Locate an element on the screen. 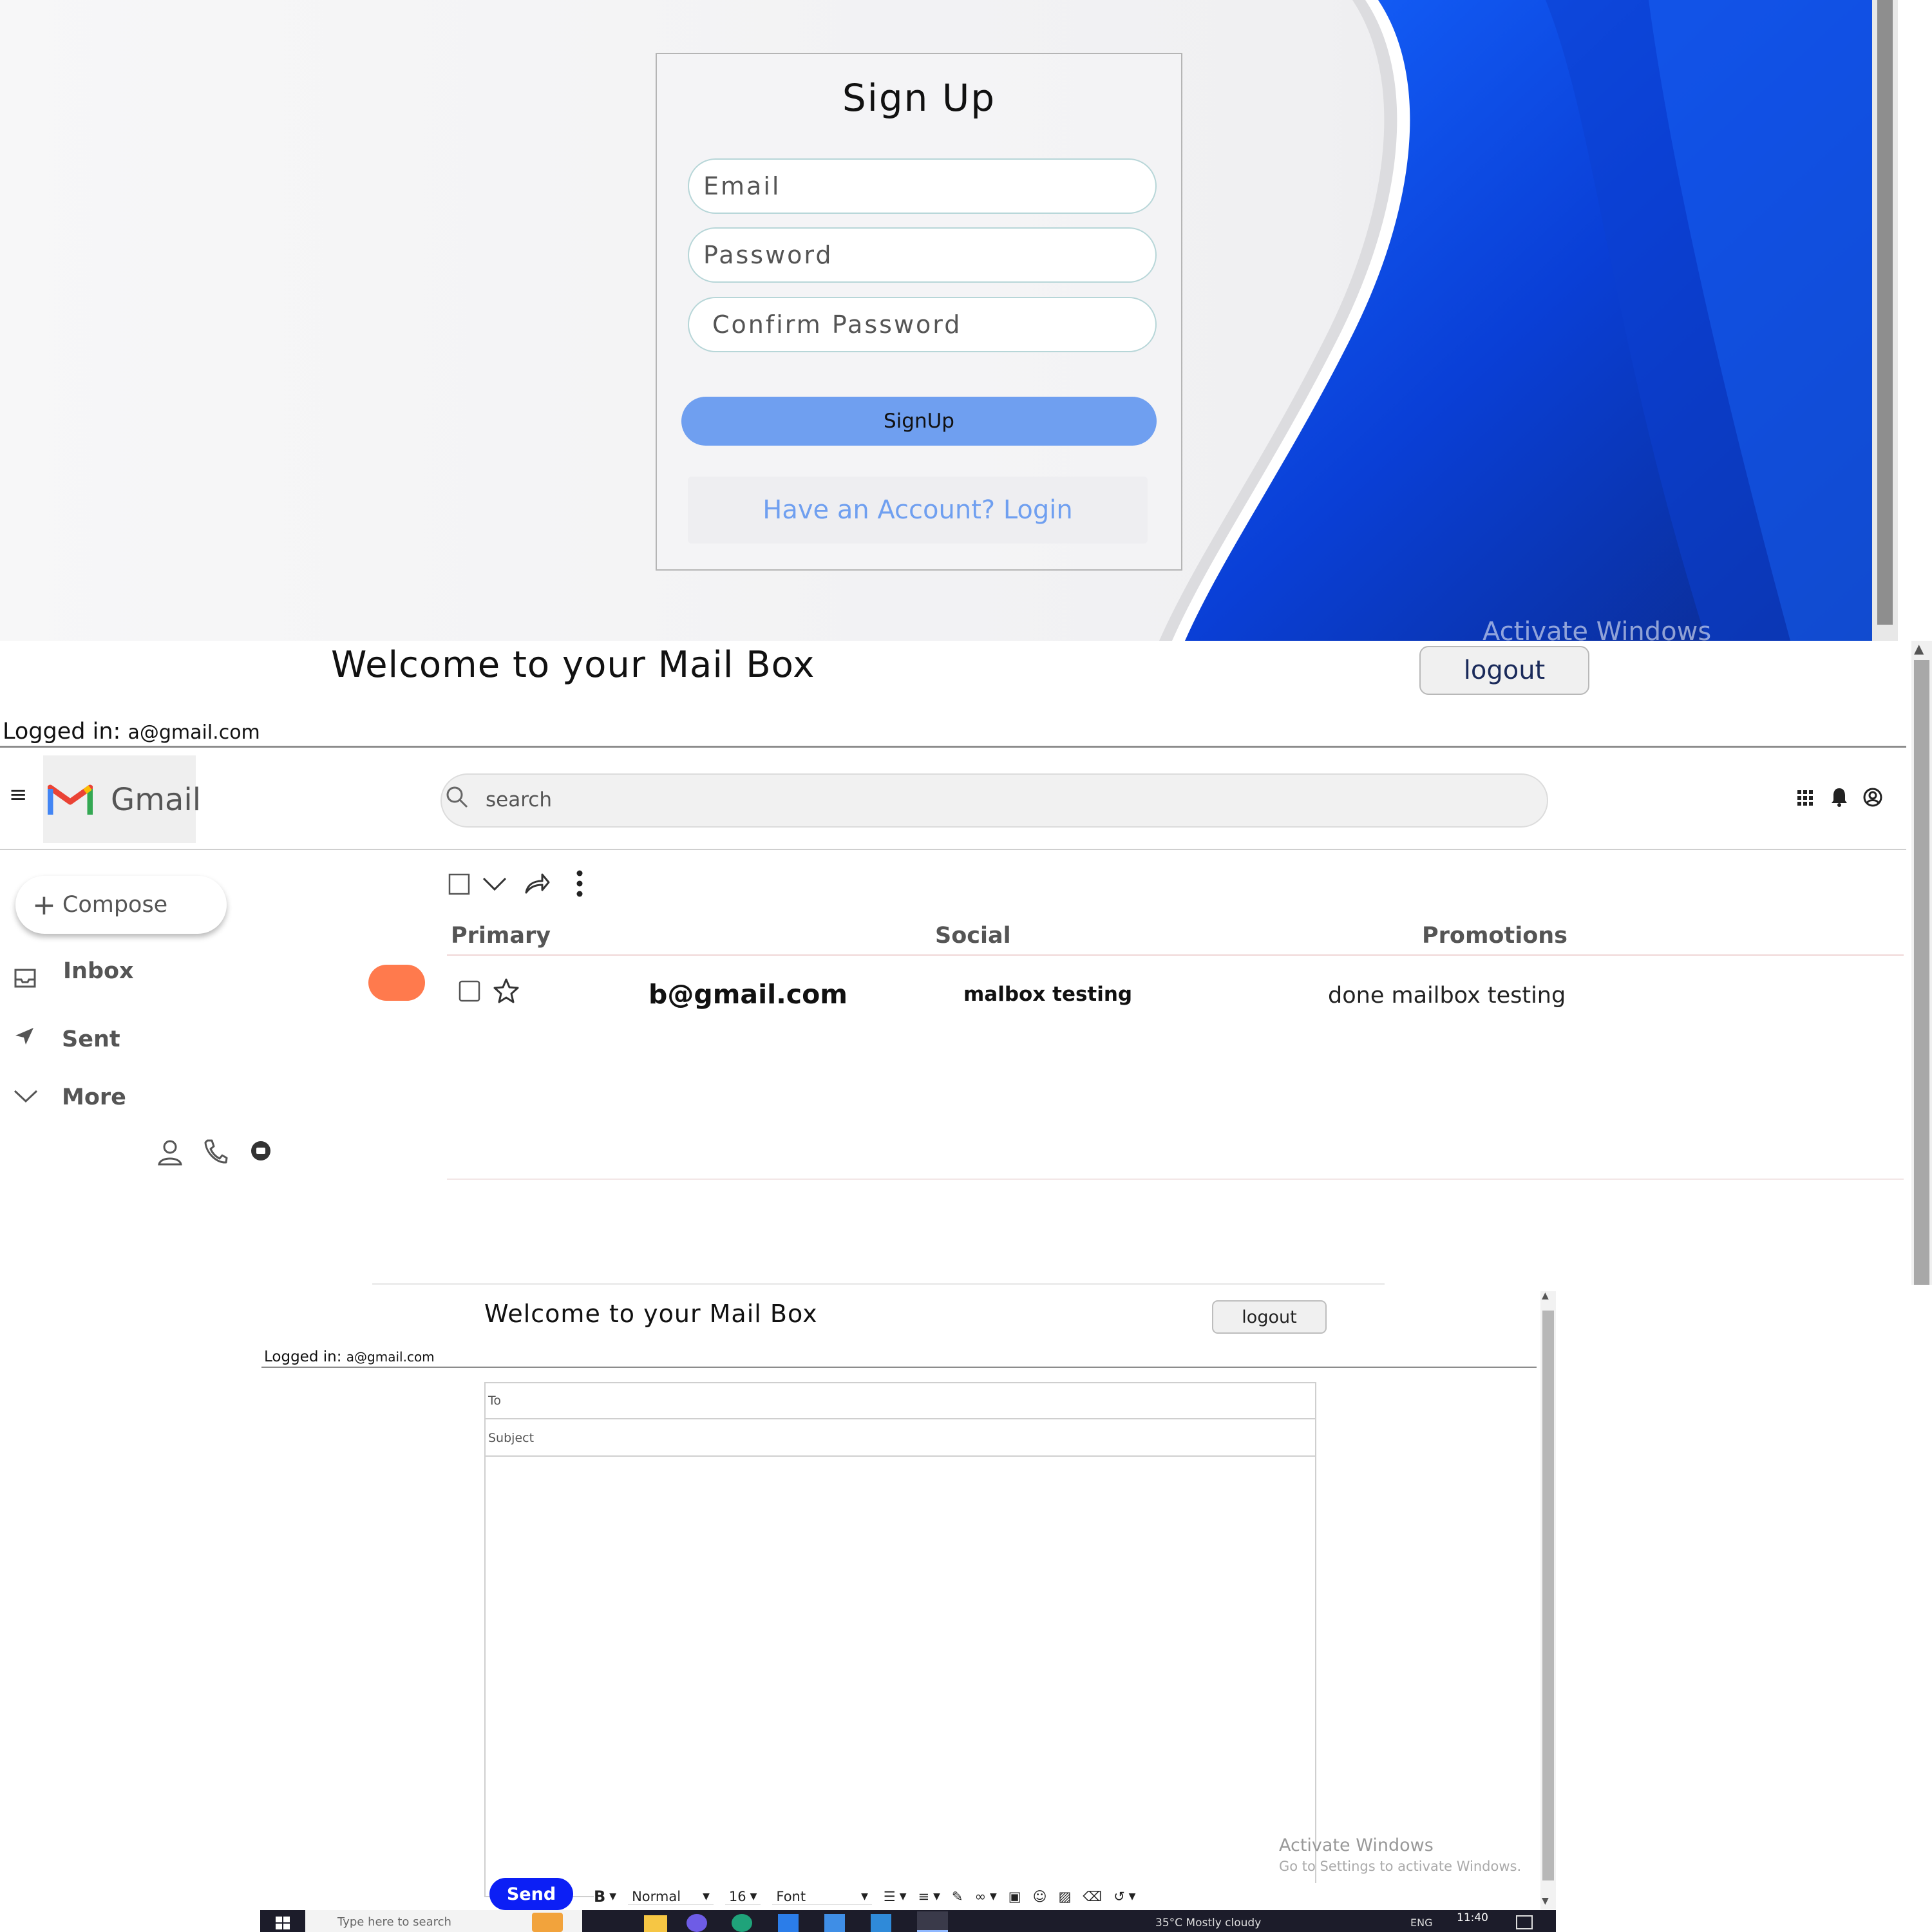 This screenshot has width=1932, height=1932. emoji-icon: ☺ is located at coordinates (1039, 1896).